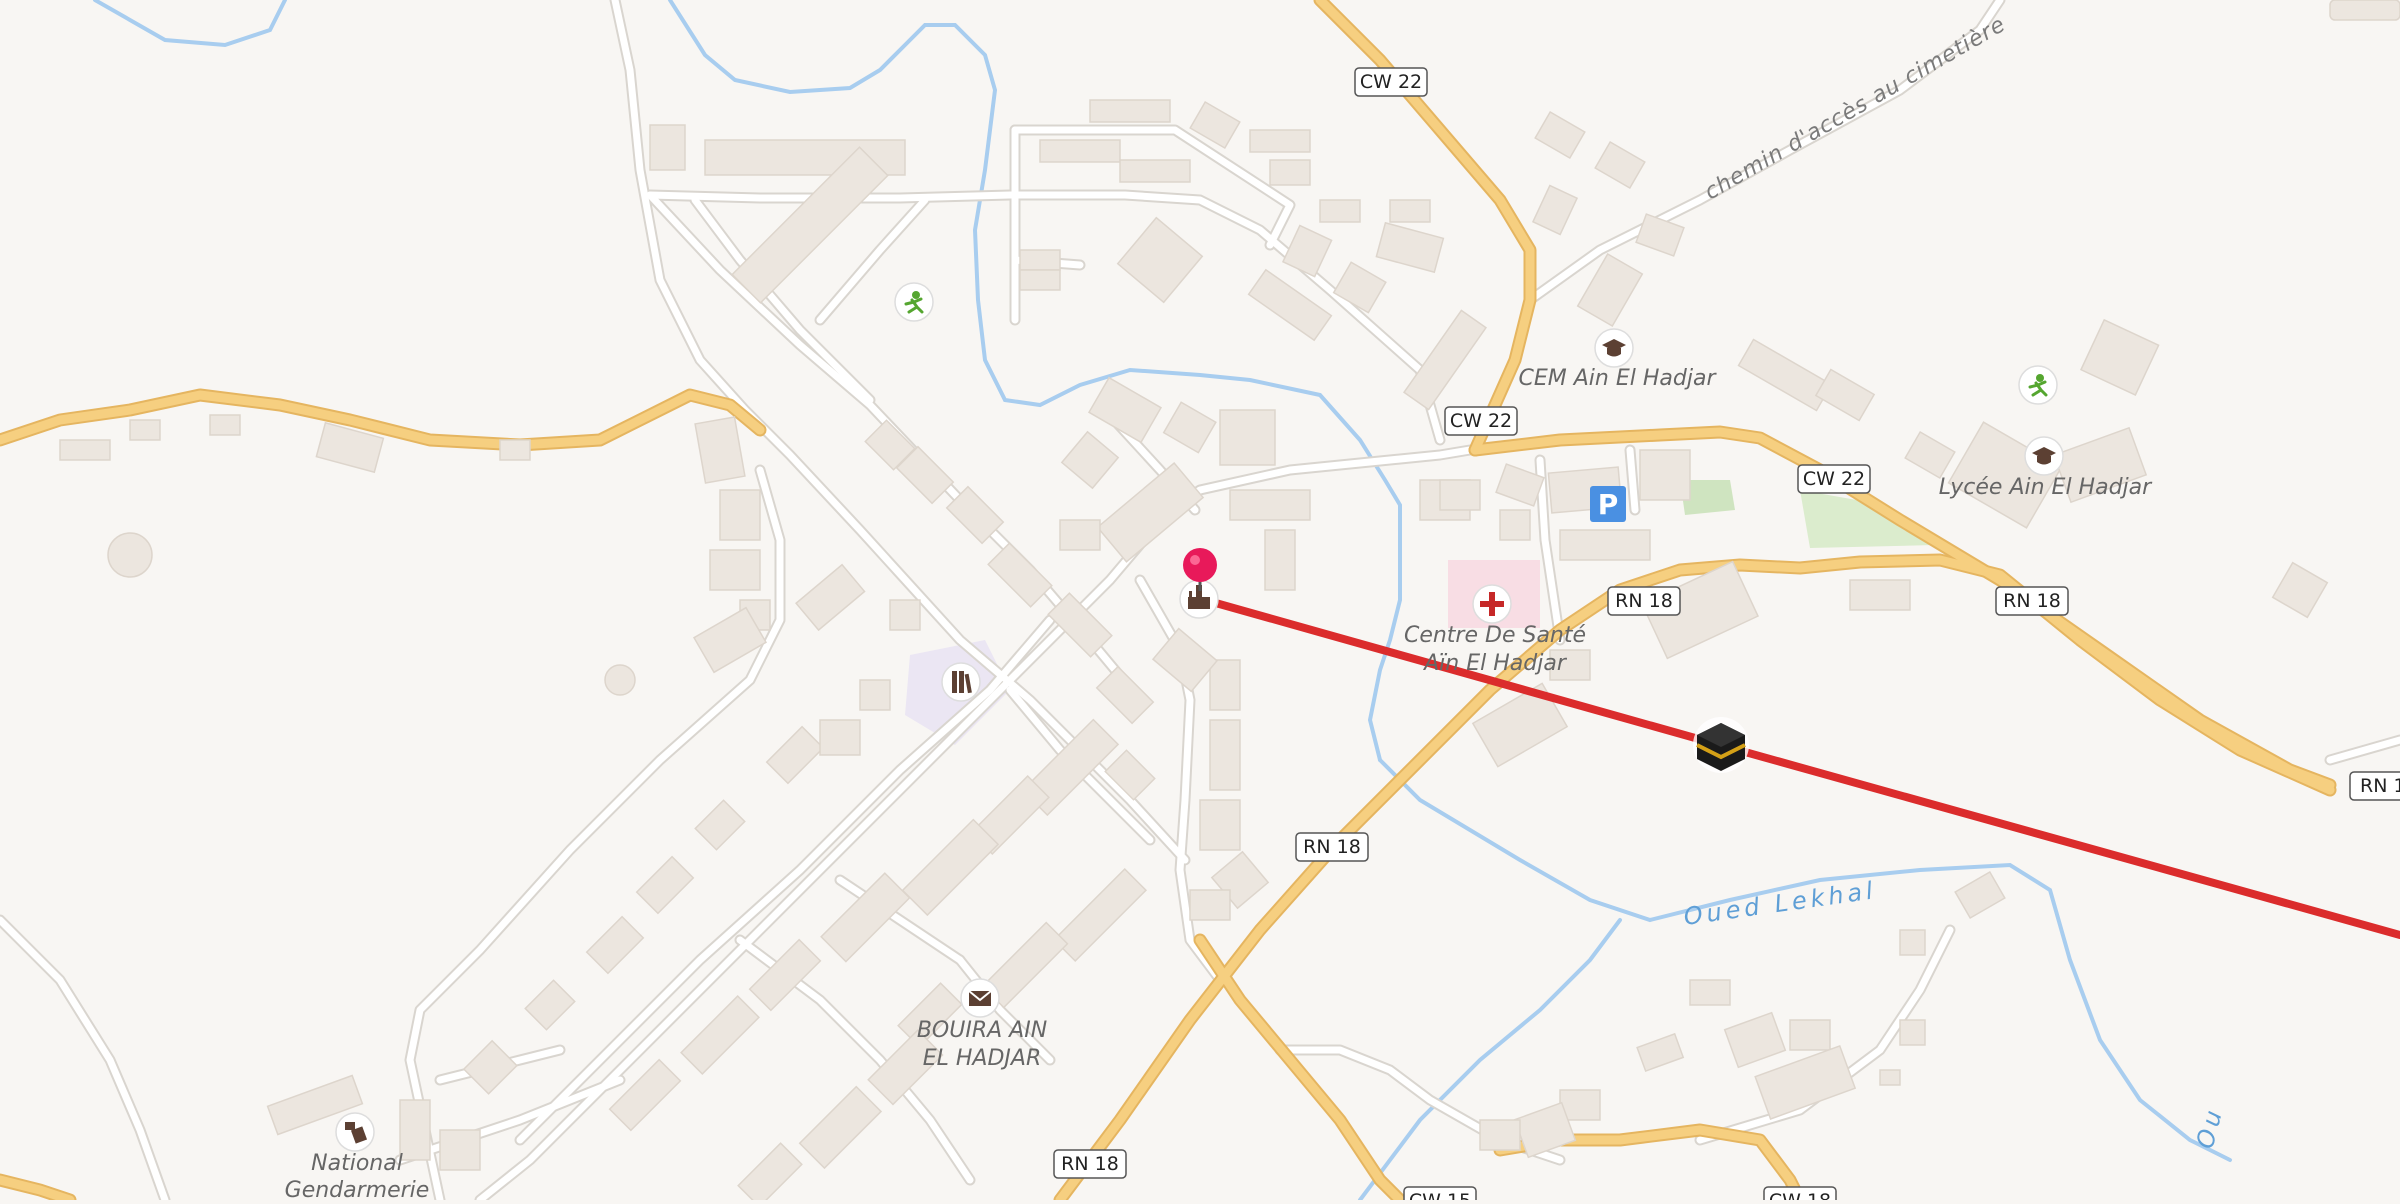 The width and height of the screenshot is (2400, 1204). What do you see at coordinates (1495, 635) in the screenshot?
I see `poi-label-centre-sante-1: Centre De Santé` at bounding box center [1495, 635].